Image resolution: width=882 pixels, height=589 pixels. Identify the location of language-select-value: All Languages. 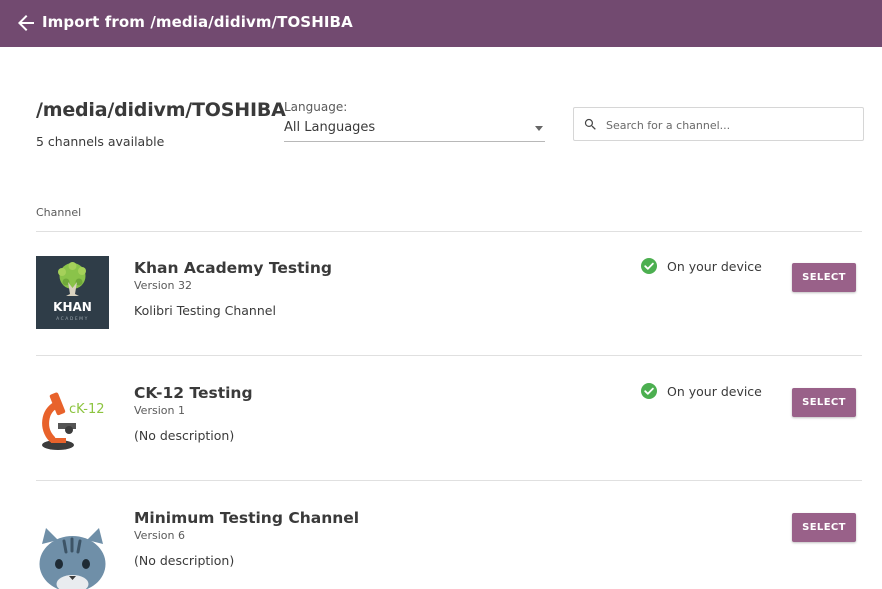
(330, 127).